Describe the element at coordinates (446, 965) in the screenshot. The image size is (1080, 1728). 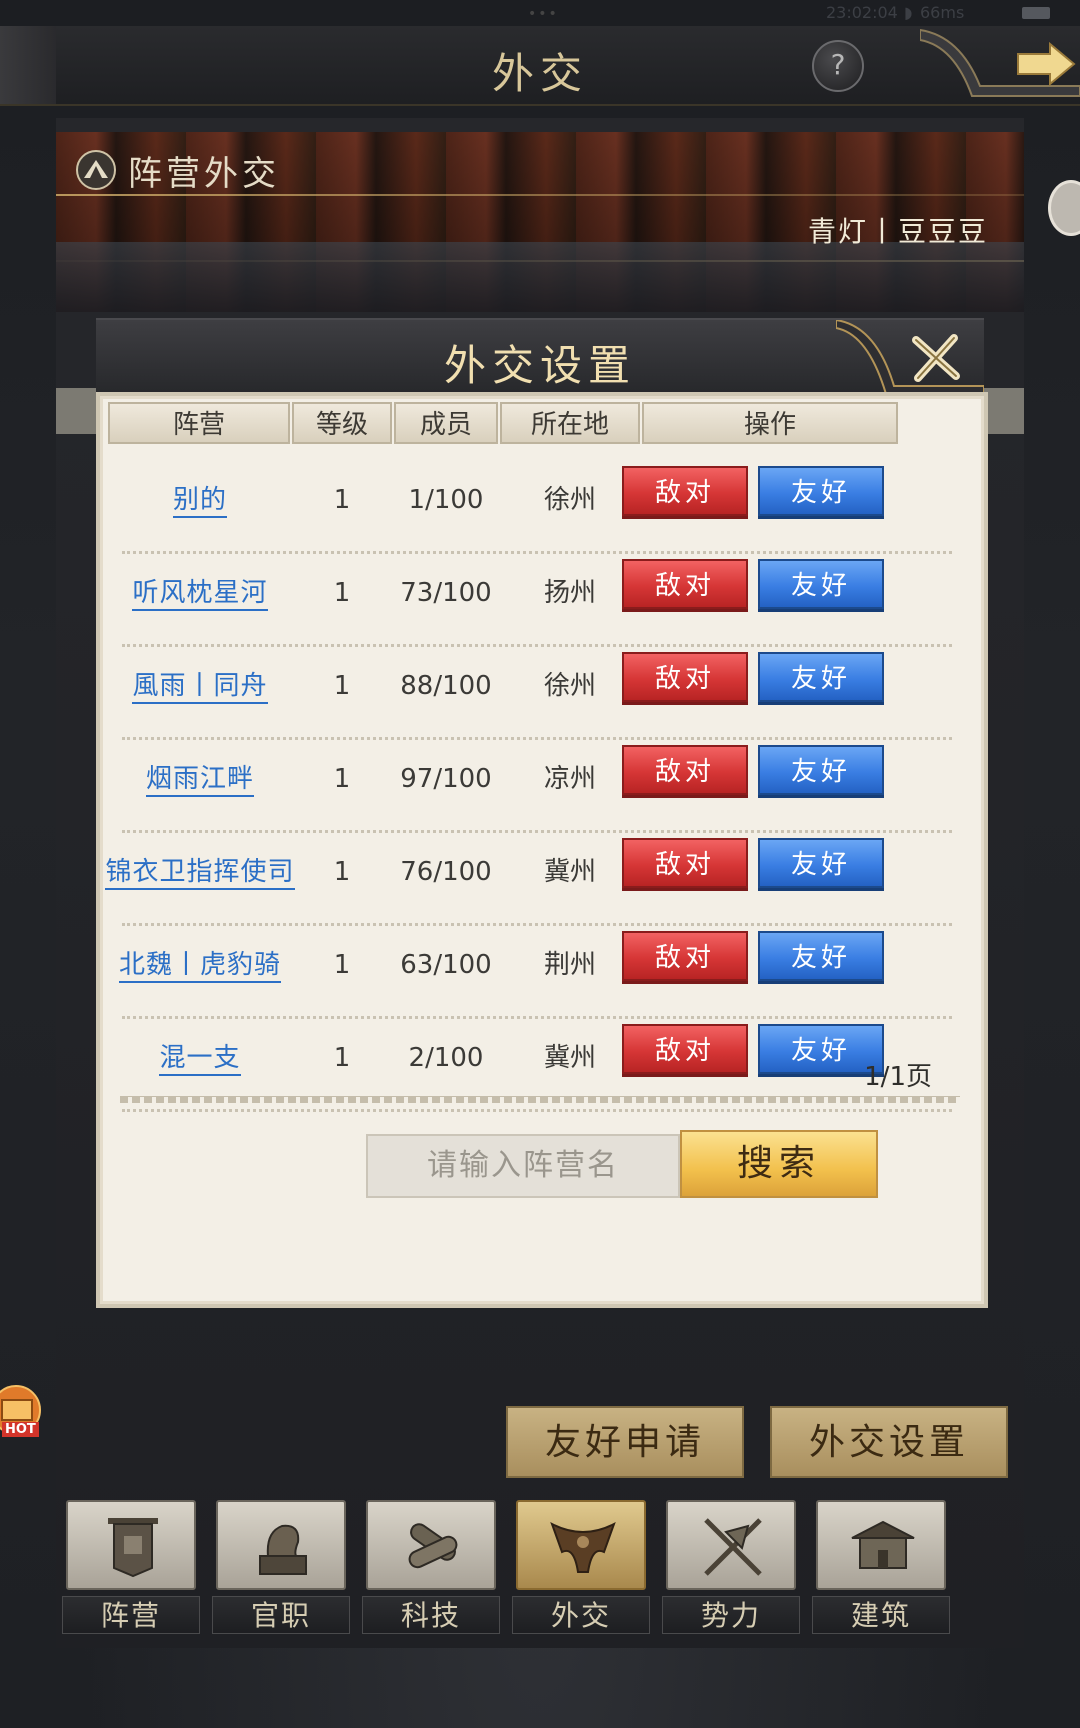
I see `camp-members: 63/100` at that location.